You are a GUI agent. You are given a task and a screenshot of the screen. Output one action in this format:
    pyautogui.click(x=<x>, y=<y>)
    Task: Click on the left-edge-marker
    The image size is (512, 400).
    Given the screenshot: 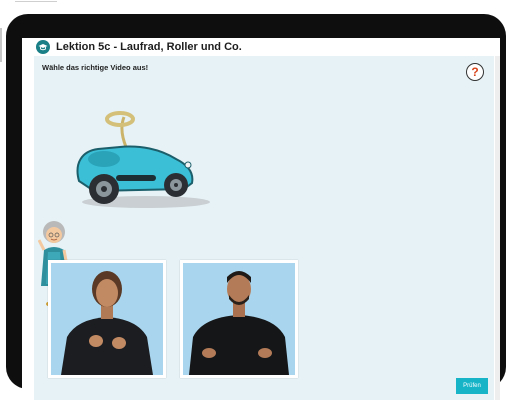 What is the action you would take?
    pyautogui.click(x=1, y=45)
    